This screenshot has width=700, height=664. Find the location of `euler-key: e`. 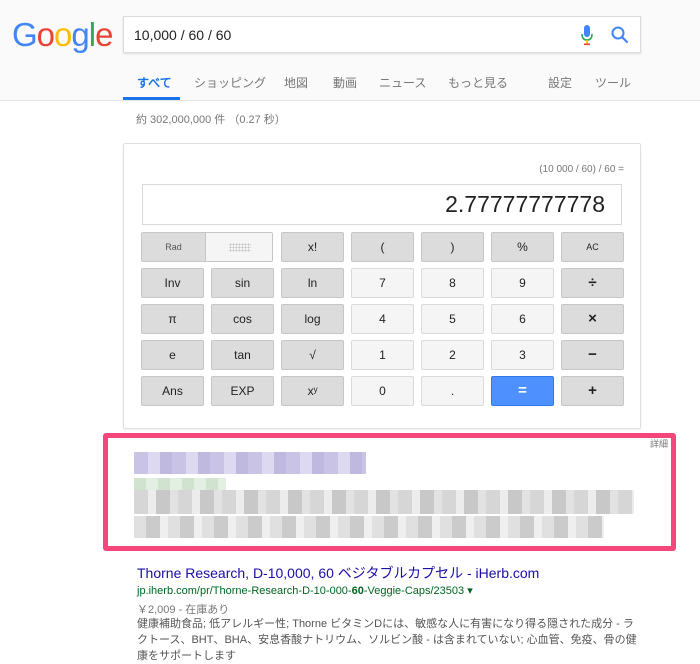

euler-key: e is located at coordinates (172, 355).